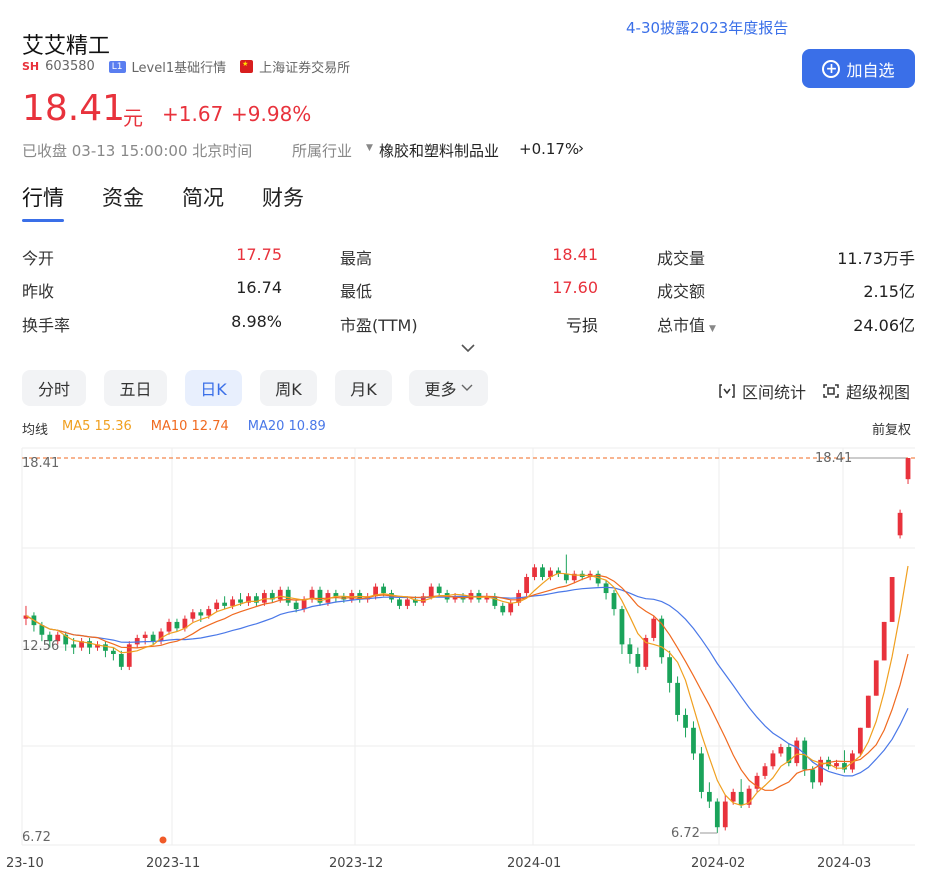  I want to click on current-price: 18.41, so click(74, 108).